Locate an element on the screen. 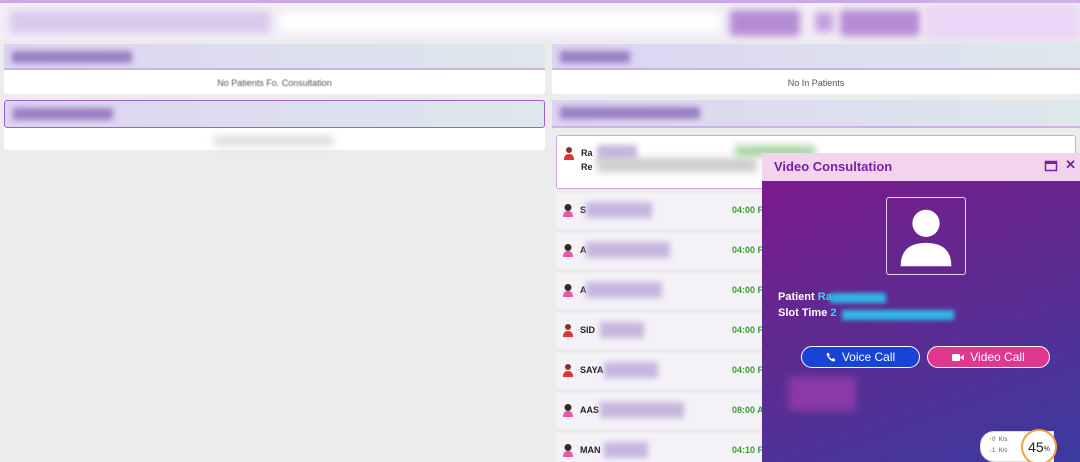  in-patients-panel: No In Patients is located at coordinates (816, 69).